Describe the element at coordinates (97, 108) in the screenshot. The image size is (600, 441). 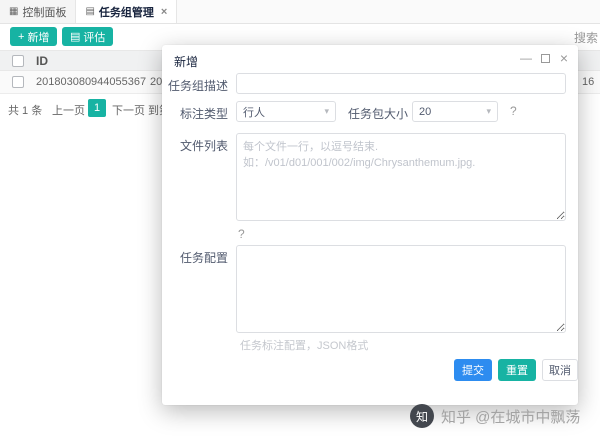
I see `pagination-page-1: 1` at that location.